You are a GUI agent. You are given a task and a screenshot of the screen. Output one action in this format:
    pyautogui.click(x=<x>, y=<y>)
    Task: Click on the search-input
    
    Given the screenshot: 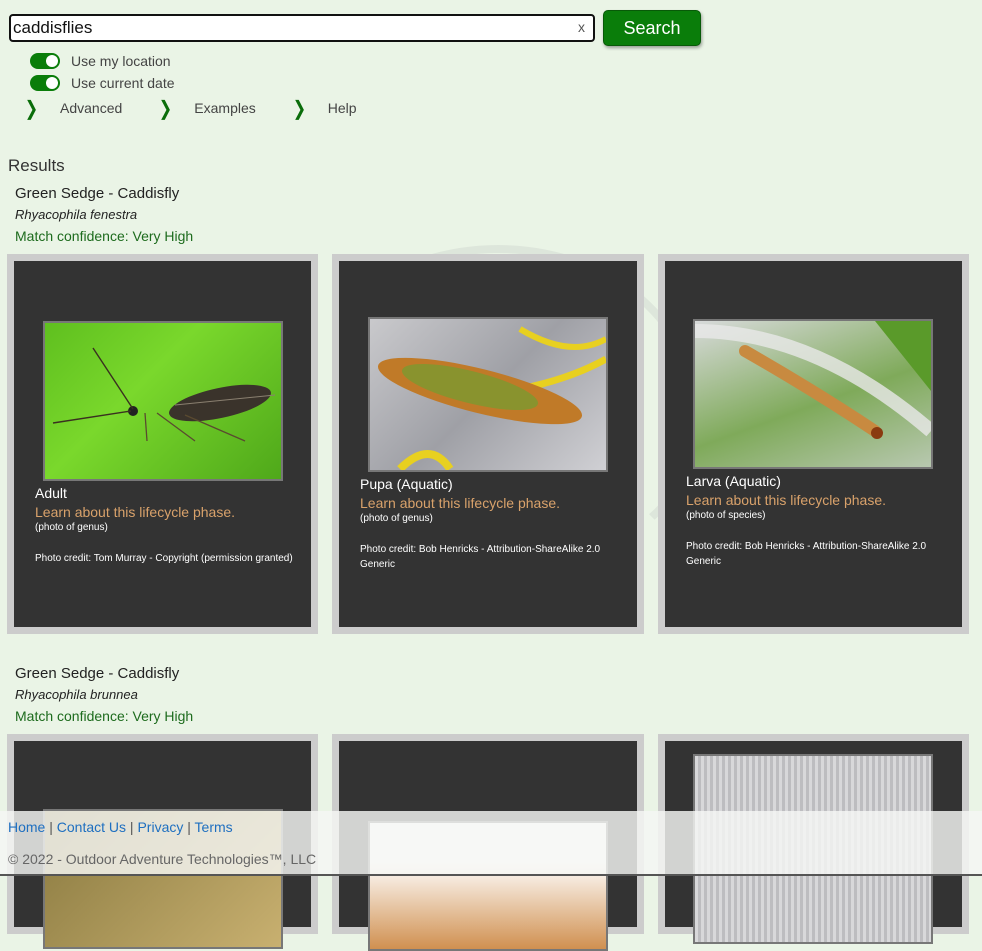 What is the action you would take?
    pyautogui.click(x=288, y=28)
    